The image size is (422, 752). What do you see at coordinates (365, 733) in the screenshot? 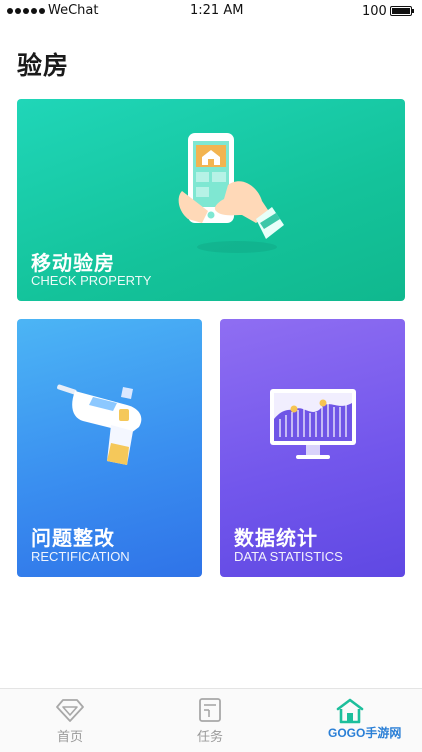
I see `watermark-logo: GOGO手游网` at bounding box center [365, 733].